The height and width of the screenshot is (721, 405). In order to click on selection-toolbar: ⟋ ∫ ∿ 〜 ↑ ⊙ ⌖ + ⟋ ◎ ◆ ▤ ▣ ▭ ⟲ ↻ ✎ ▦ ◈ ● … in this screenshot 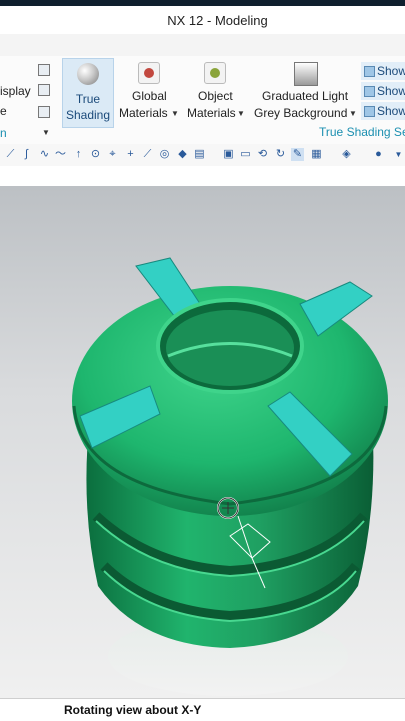, I will do `click(202, 155)`.